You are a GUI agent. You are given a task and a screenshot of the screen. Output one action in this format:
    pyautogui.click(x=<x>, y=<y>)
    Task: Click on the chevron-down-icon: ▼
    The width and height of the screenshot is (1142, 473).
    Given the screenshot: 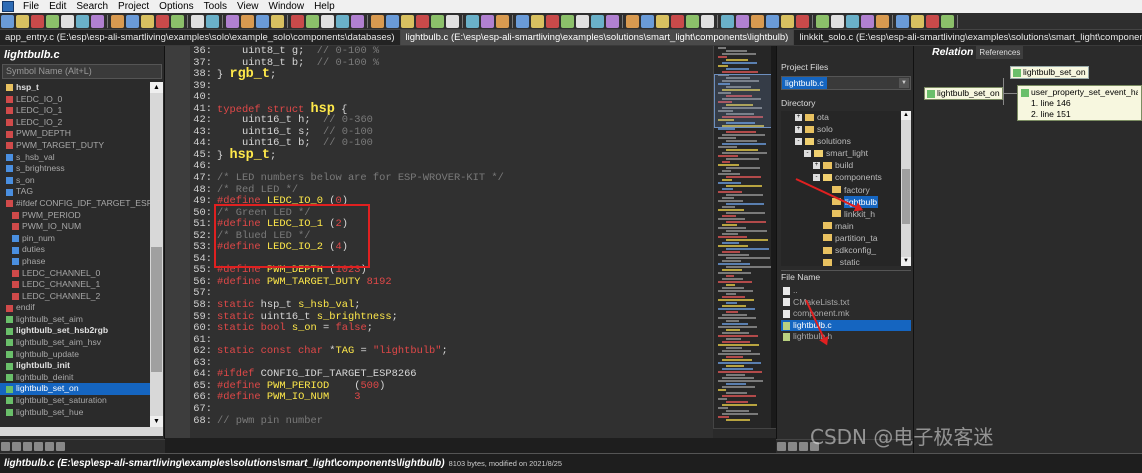 What is the action you would take?
    pyautogui.click(x=904, y=83)
    